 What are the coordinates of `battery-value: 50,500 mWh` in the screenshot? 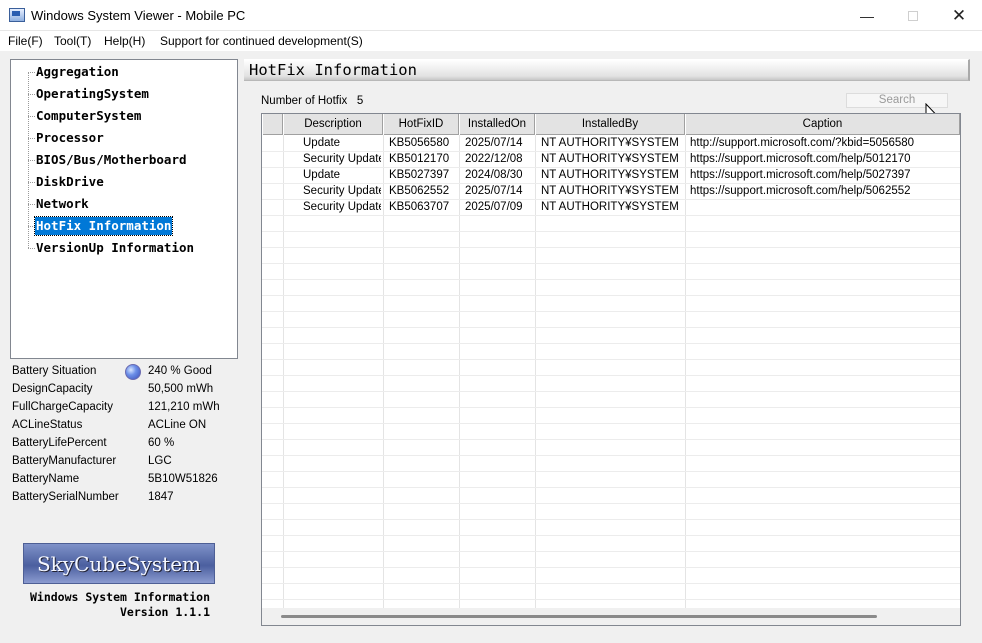 It's located at (181, 389).